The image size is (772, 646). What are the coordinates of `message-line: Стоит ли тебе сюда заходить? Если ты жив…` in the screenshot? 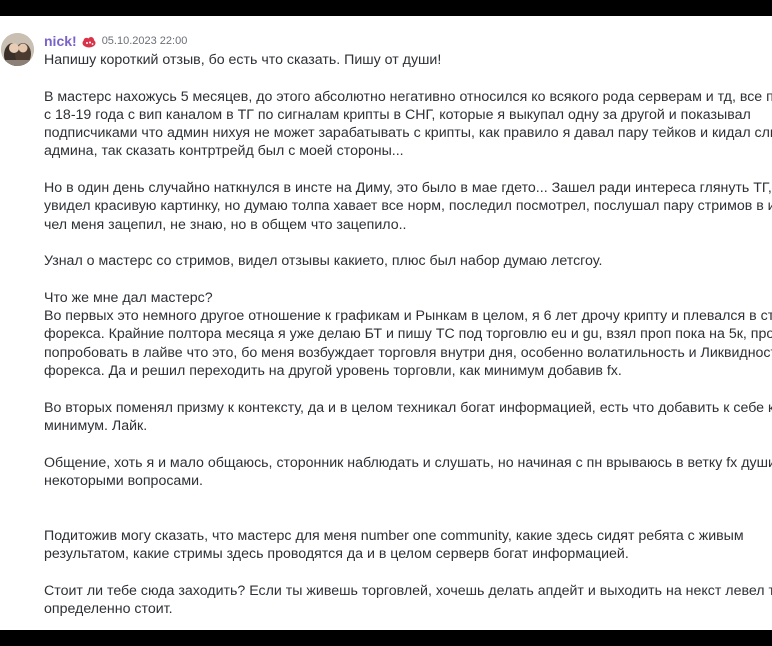 It's located at (408, 590).